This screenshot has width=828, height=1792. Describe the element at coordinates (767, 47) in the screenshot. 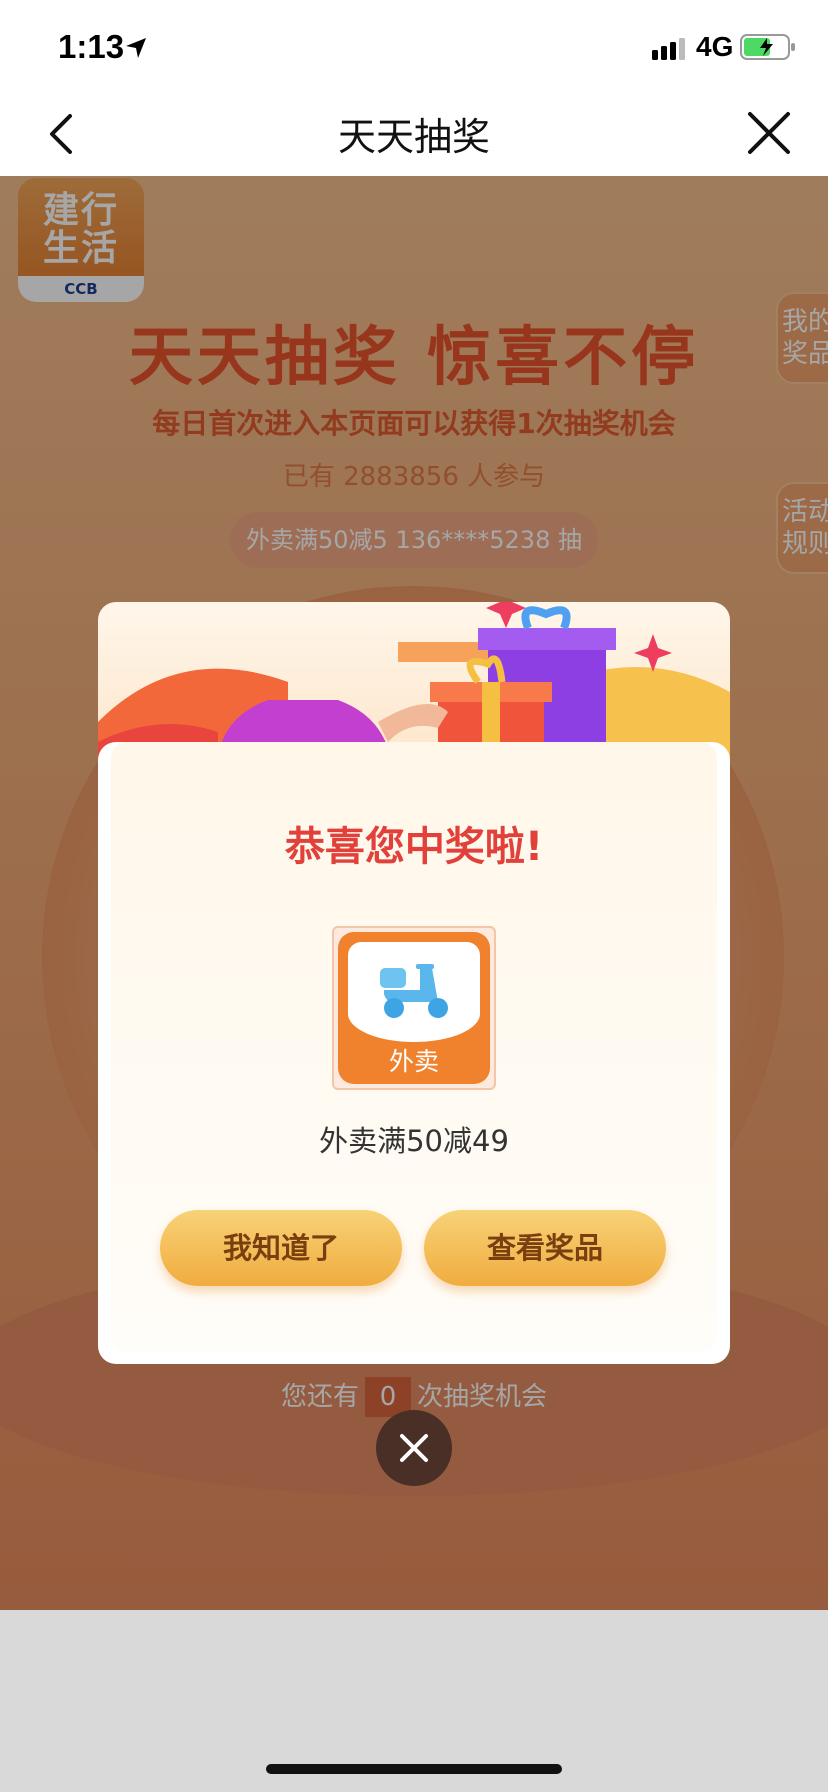

I see `battery-icon` at that location.